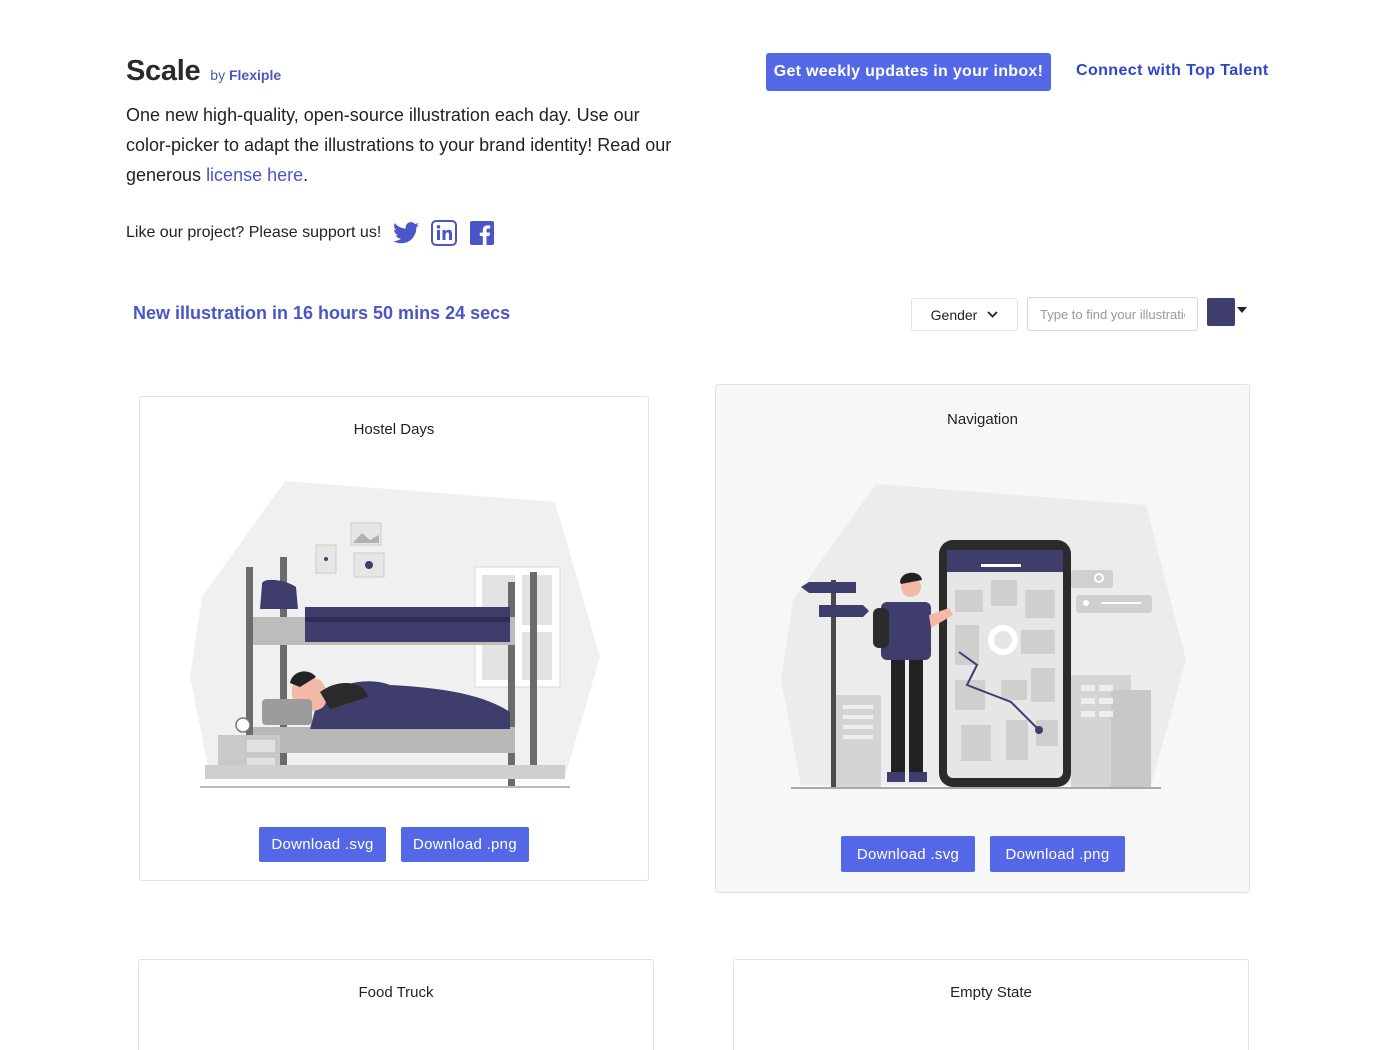 This screenshot has height=1050, width=1400. What do you see at coordinates (992, 314) in the screenshot?
I see `chevron-down-icon` at bounding box center [992, 314].